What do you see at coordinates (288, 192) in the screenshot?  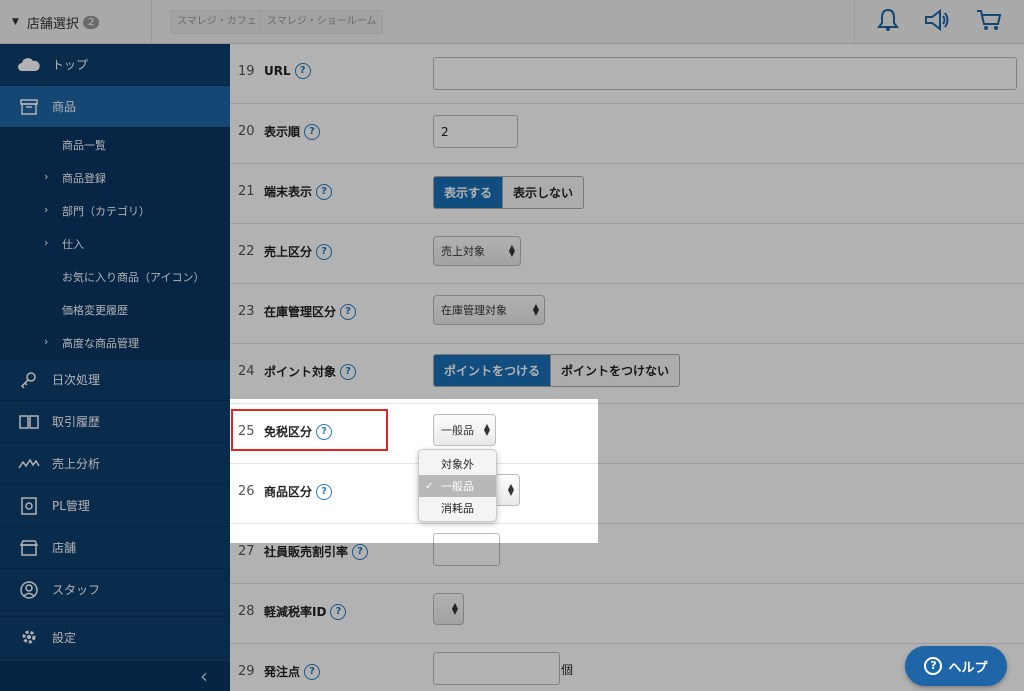 I see `row-label-text: 端末表示` at bounding box center [288, 192].